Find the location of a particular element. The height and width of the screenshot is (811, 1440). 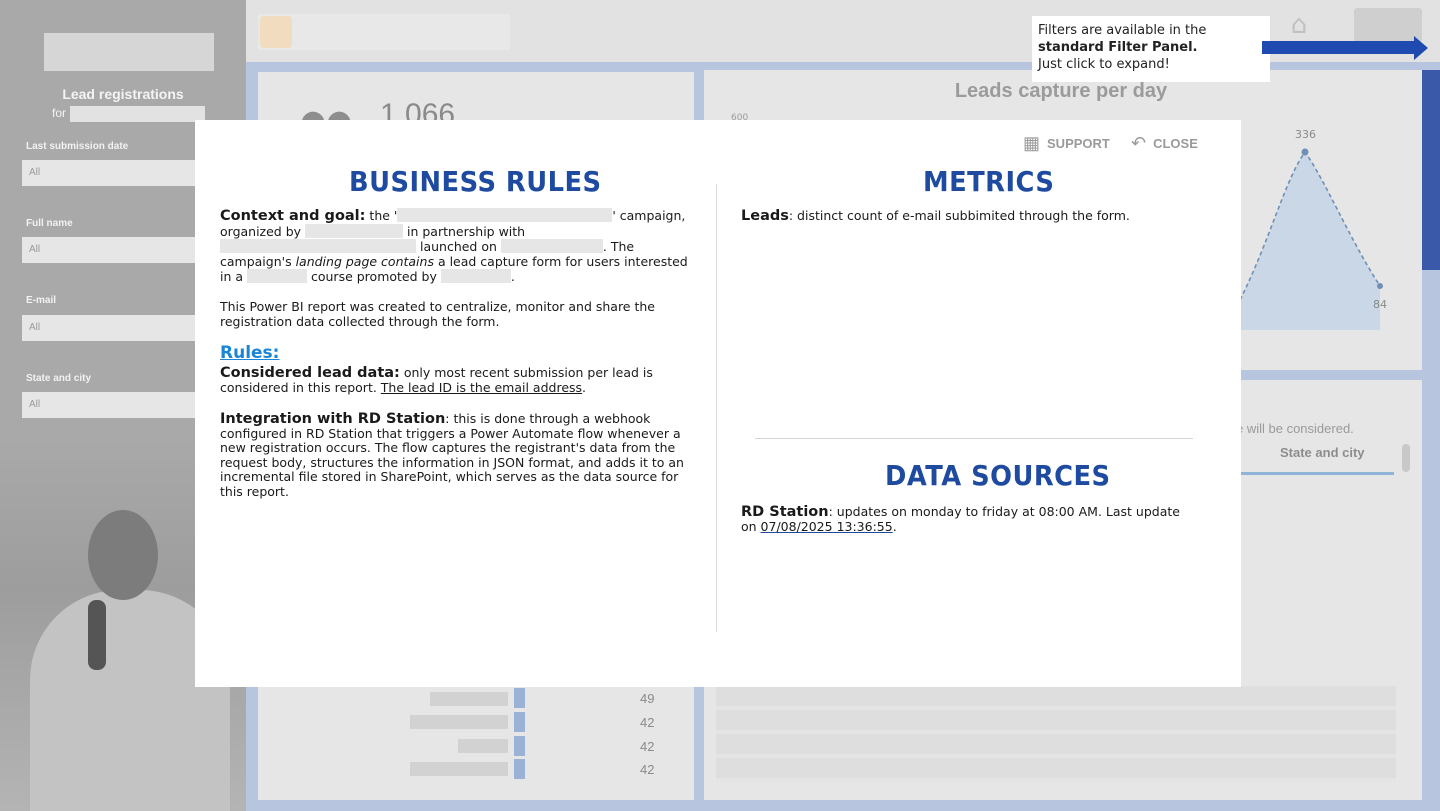

chart-area is located at coordinates (1310, 241).